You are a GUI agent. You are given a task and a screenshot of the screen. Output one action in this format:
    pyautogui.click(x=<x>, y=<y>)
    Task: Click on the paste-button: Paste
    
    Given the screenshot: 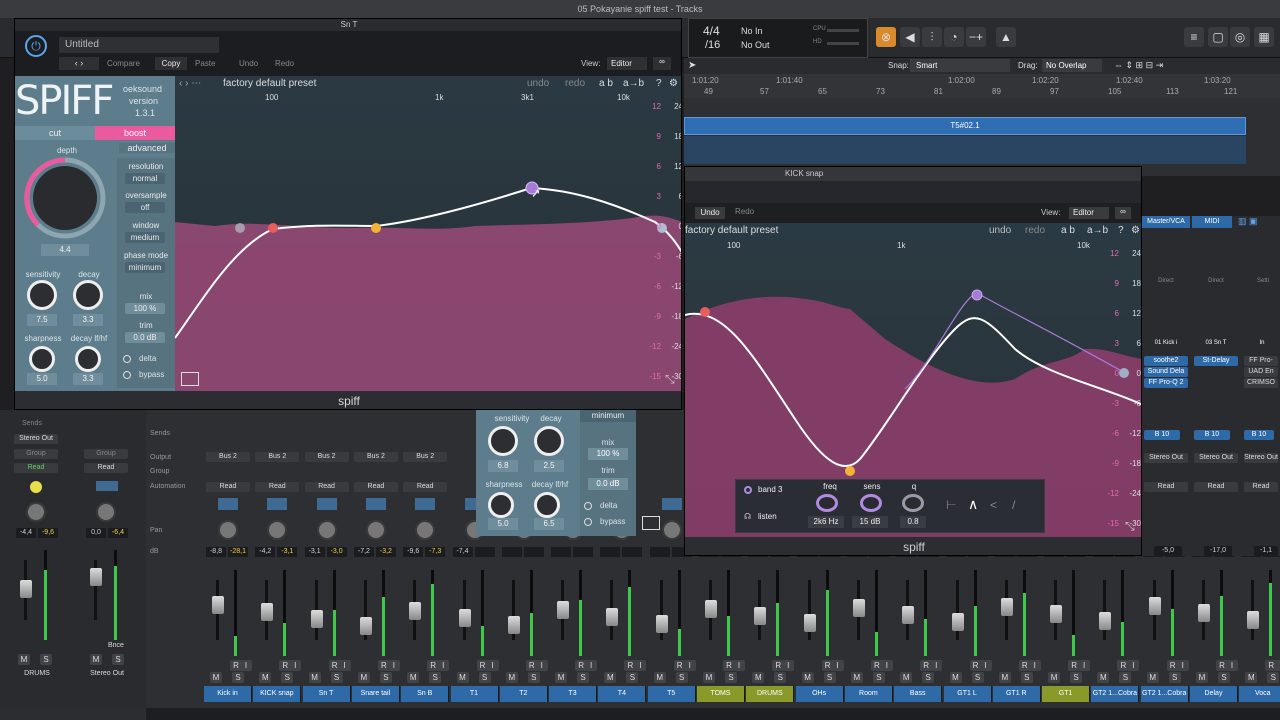 What is the action you would take?
    pyautogui.click(x=205, y=63)
    